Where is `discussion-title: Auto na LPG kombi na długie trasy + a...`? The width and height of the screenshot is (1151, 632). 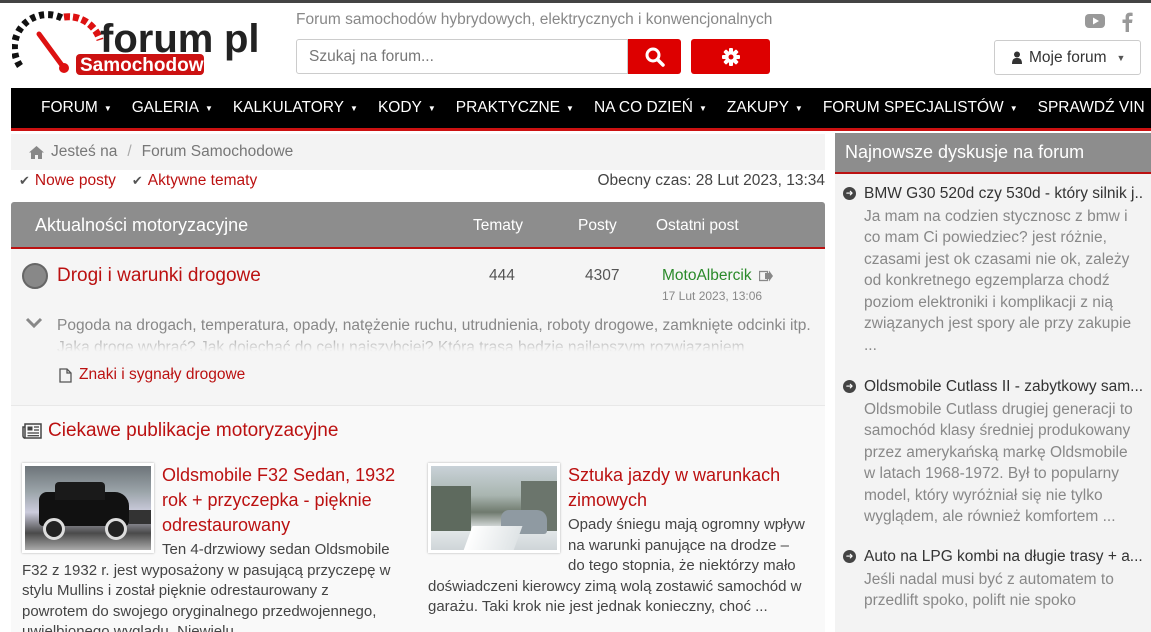 discussion-title: Auto na LPG kombi na długie trasy + a... is located at coordinates (1003, 556).